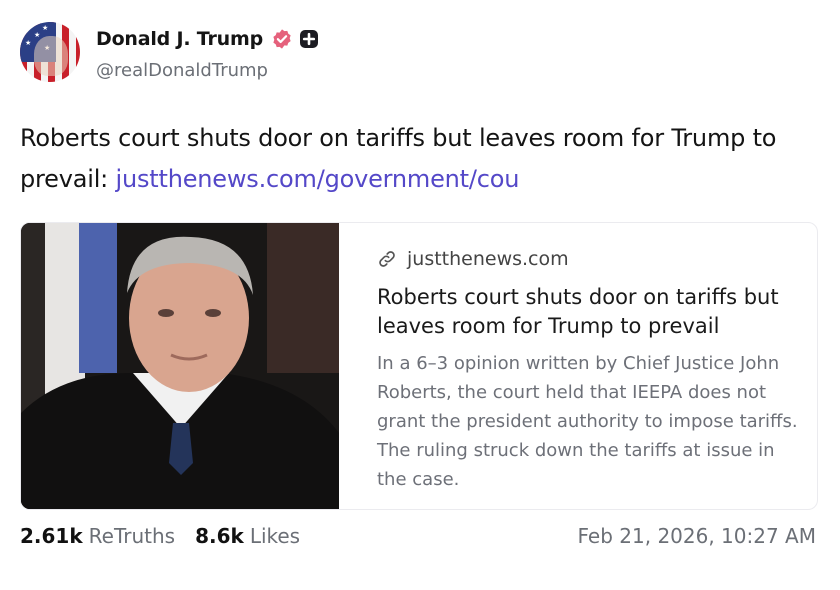 The width and height of the screenshot is (840, 590). Describe the element at coordinates (275, 536) in the screenshot. I see `likes-label: Likes` at that location.